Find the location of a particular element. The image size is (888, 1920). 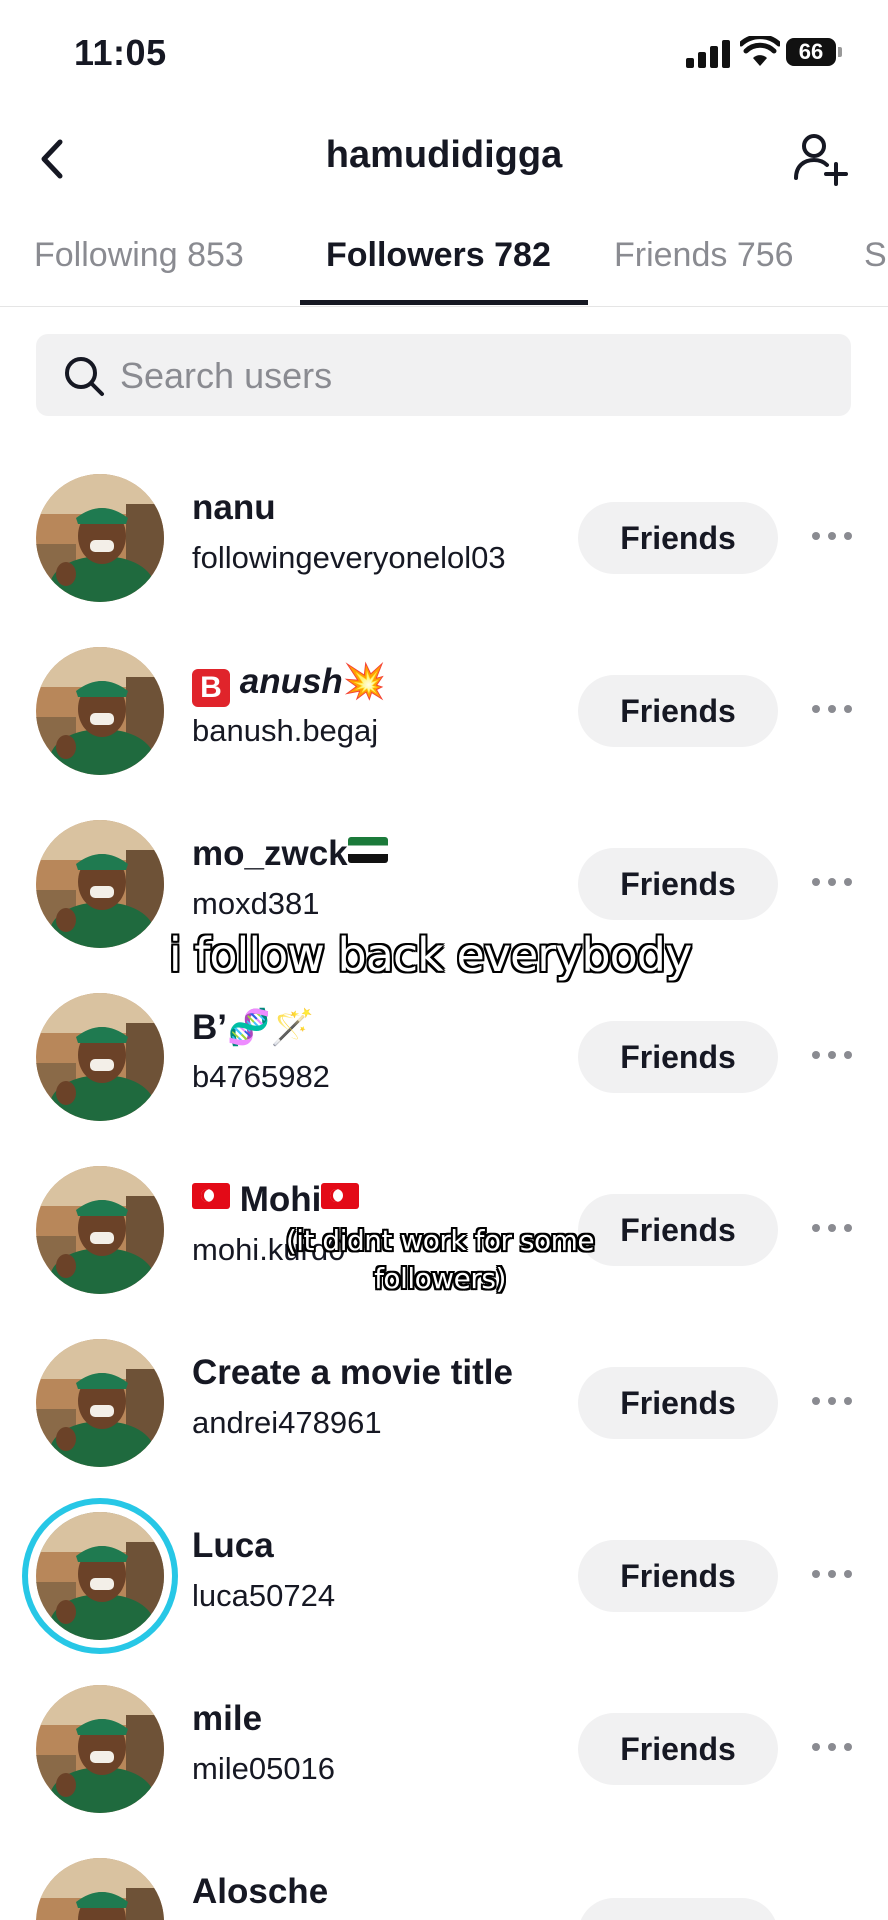

list-item: B anush💥 banush.begaj Friends is located at coordinates (444, 733).